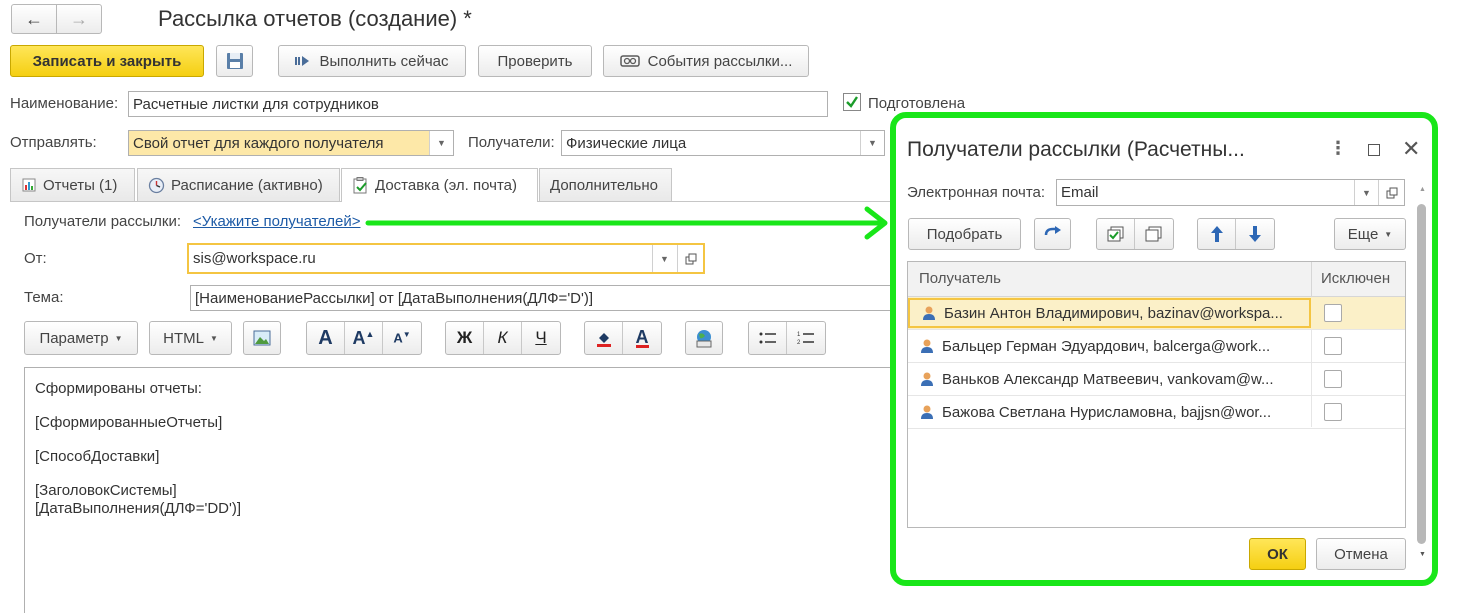  I want to click on back-button: ←, so click(34, 19).